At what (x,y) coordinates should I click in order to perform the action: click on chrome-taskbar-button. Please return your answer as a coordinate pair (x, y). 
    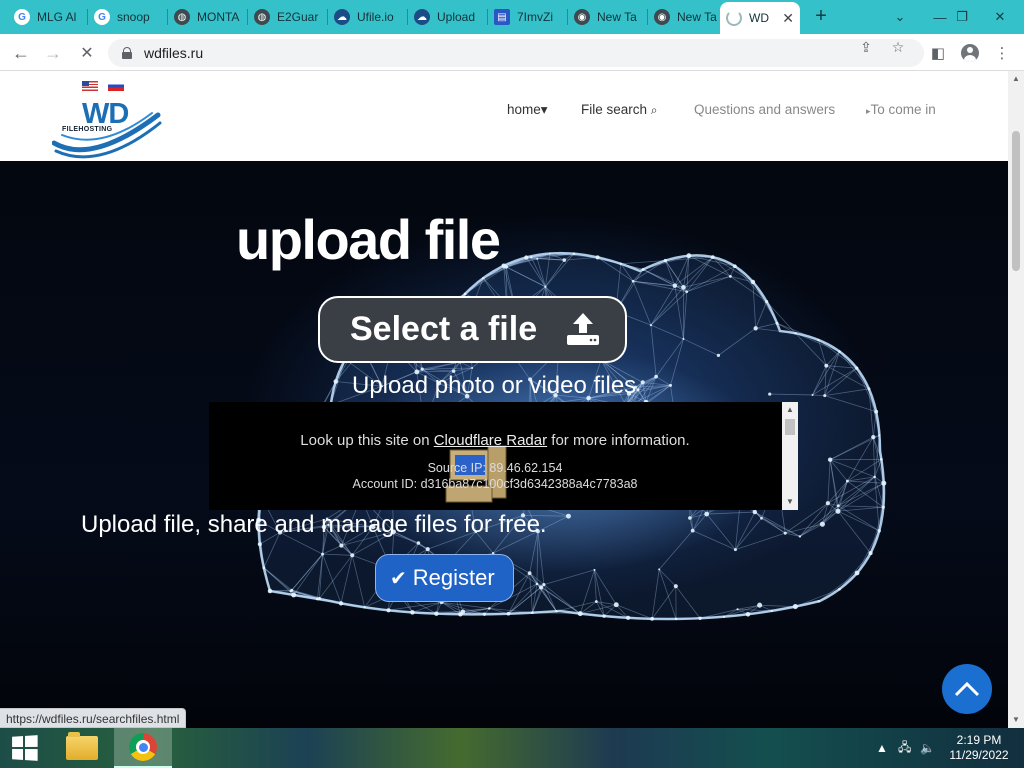
    Looking at the image, I should click on (143, 748).